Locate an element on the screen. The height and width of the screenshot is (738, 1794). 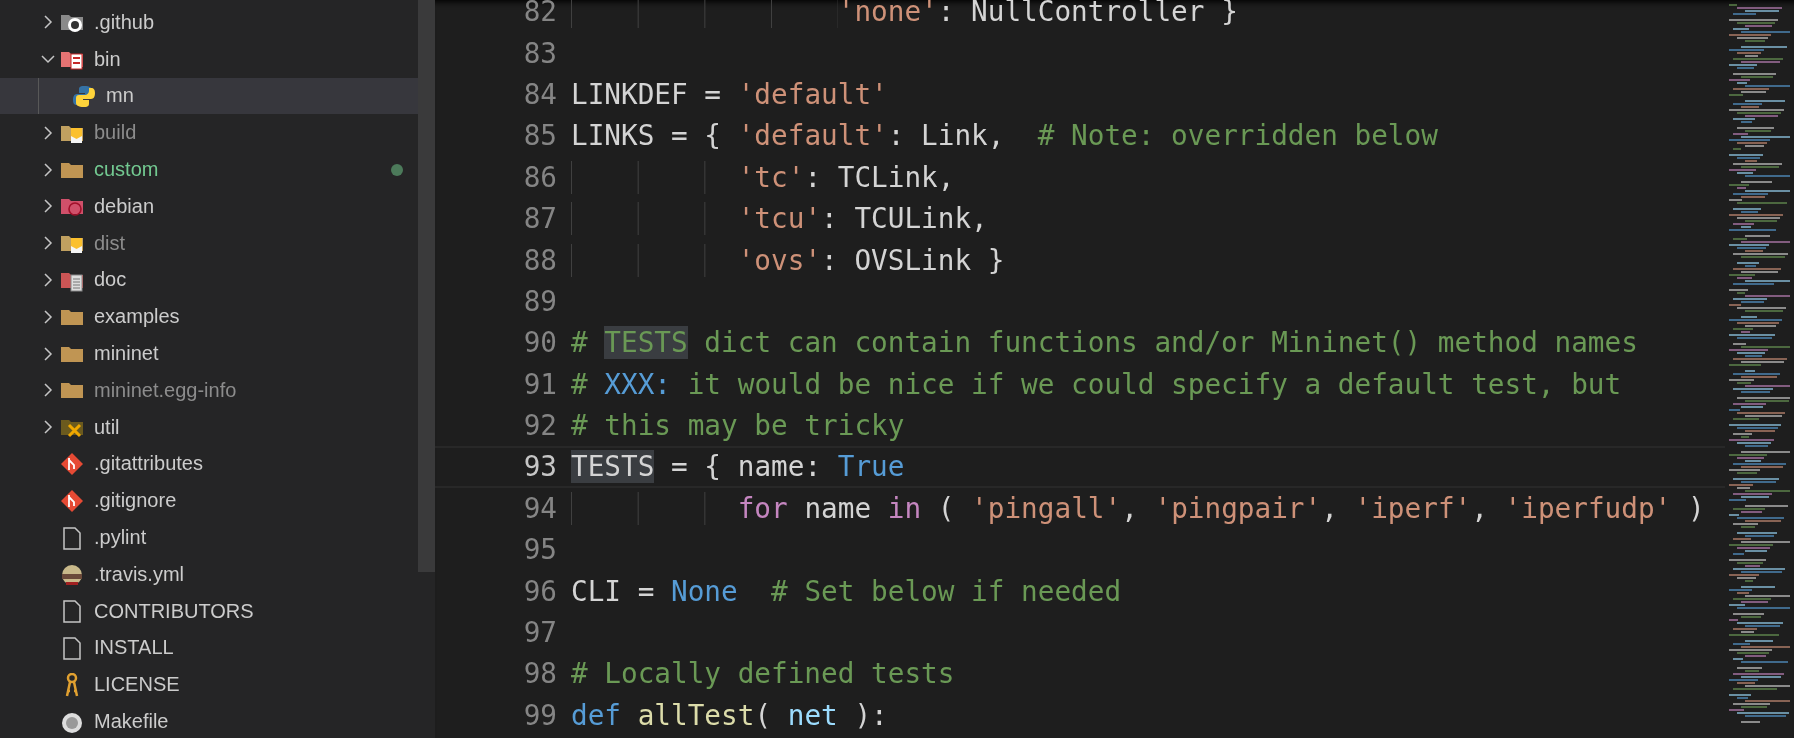
tree-item: mininet is located at coordinates (209, 353).